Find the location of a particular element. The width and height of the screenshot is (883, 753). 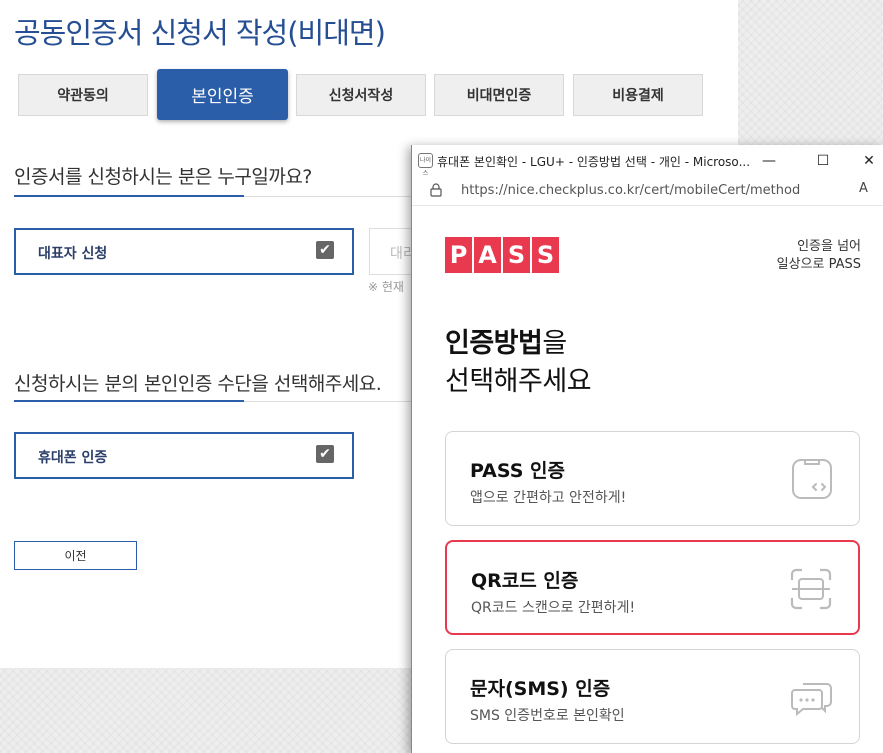

option-representative-label: 대표자 신청 is located at coordinates (73, 254).